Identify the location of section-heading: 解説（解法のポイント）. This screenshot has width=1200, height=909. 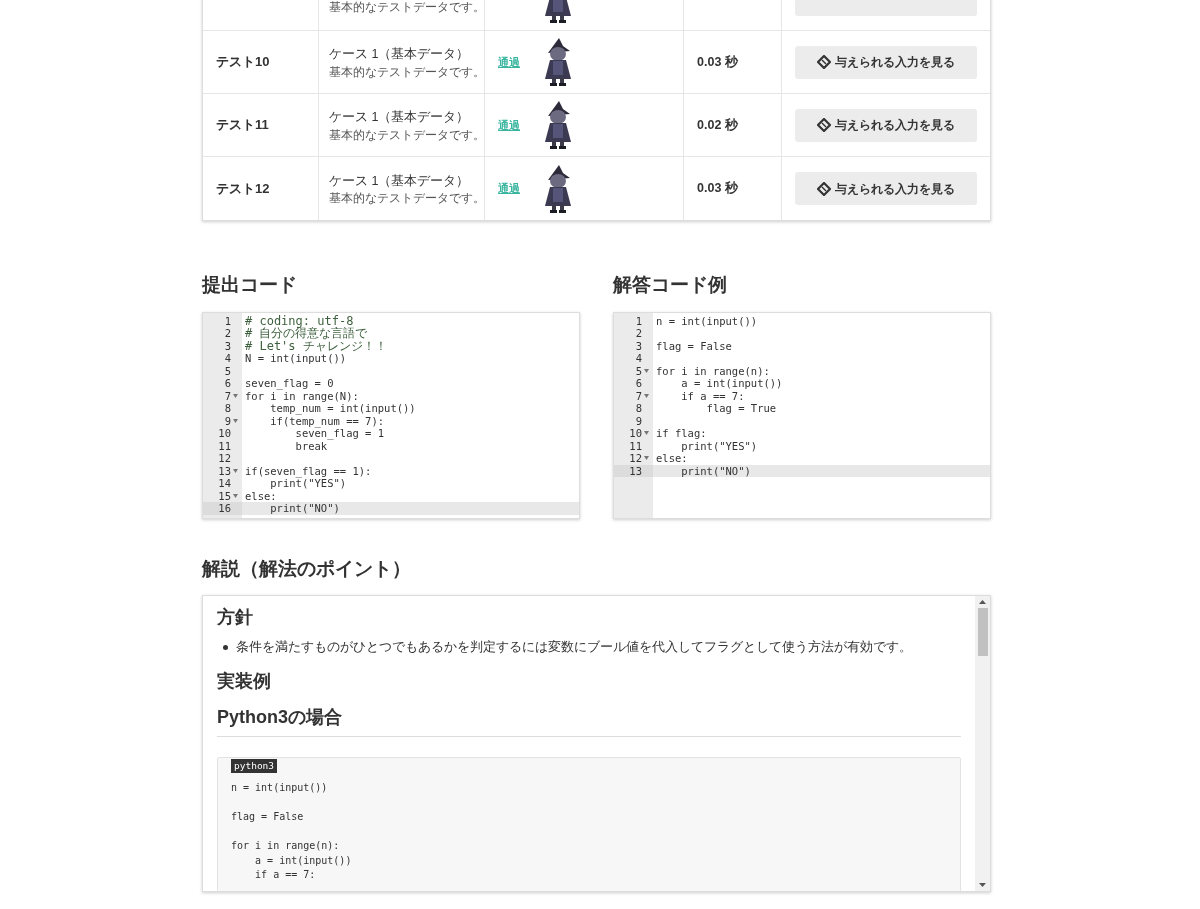
(307, 568).